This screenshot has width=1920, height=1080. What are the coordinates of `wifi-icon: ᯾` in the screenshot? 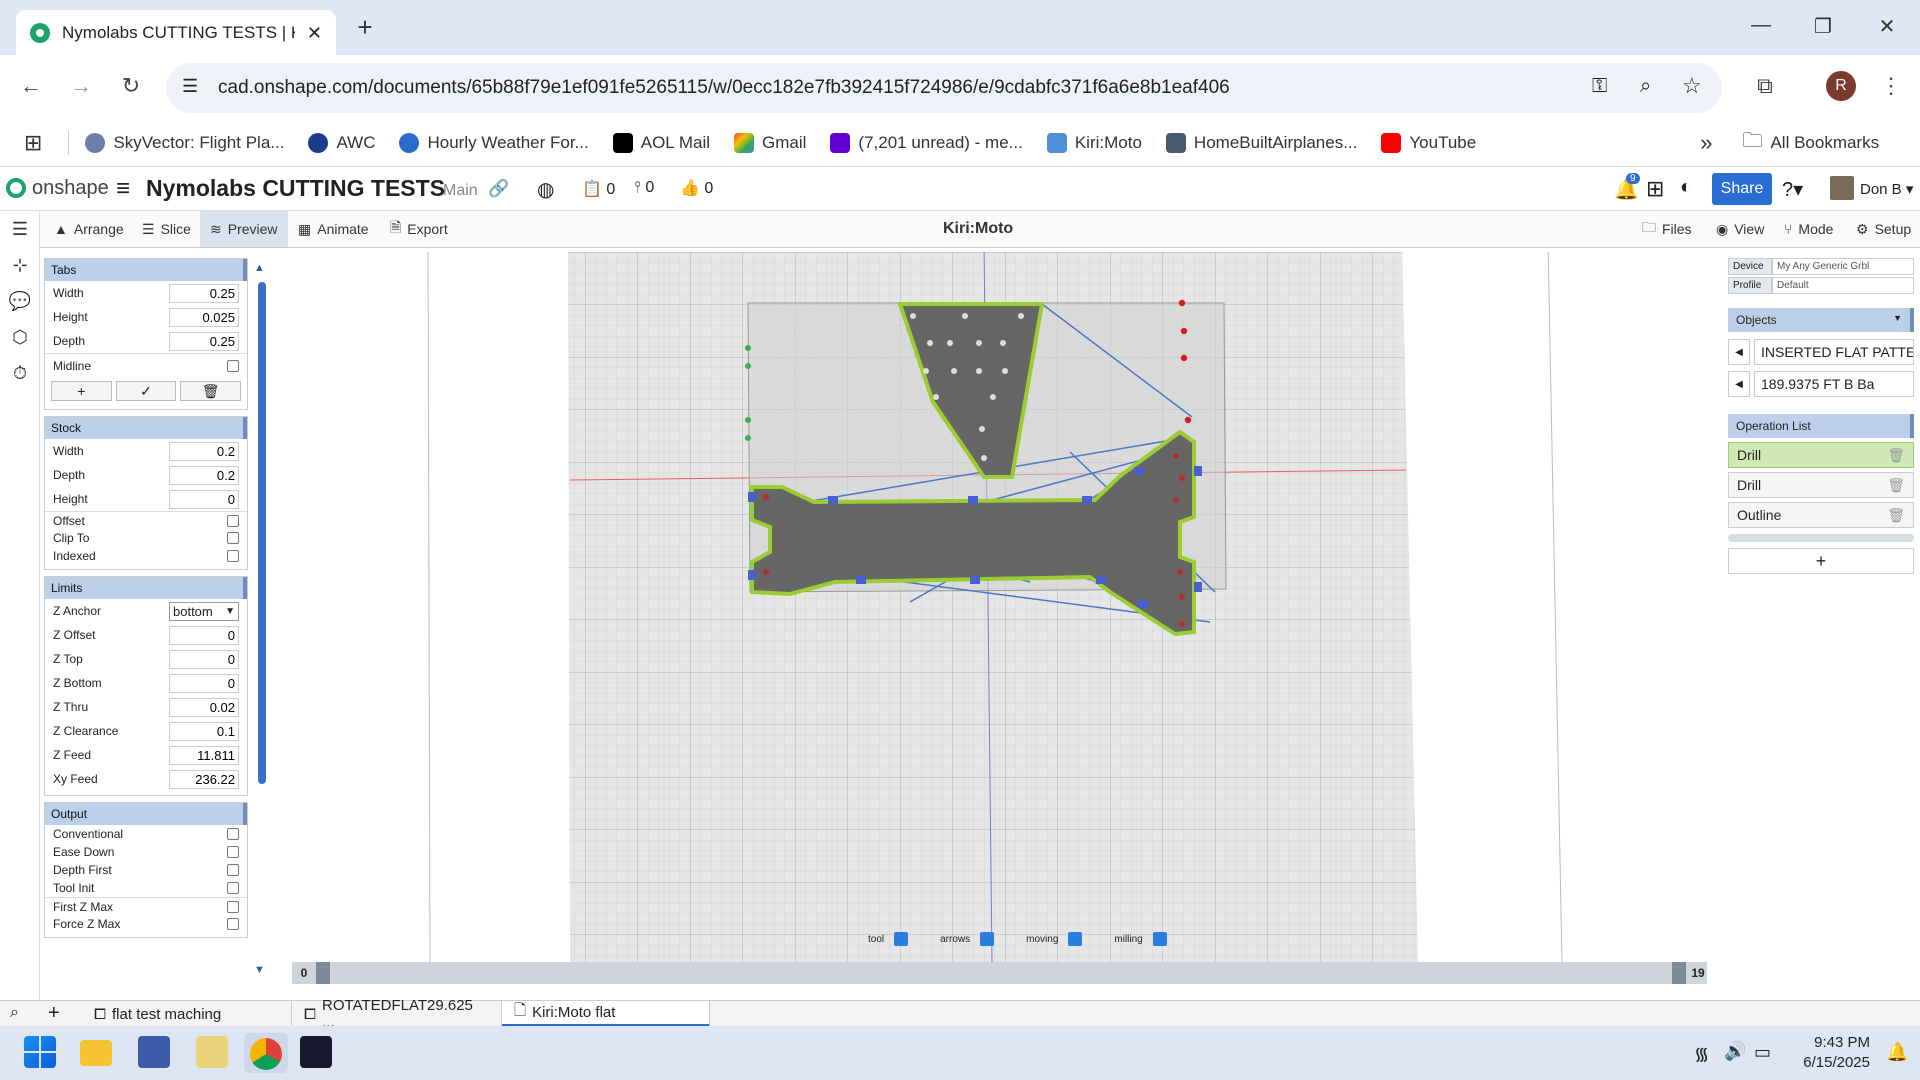 It's located at (1701, 1054).